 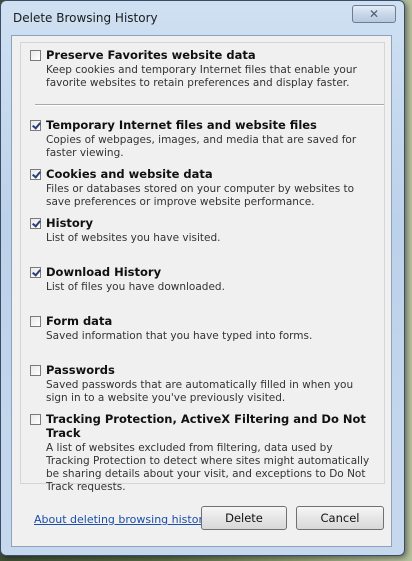 I want to click on close-icon: ✕, so click(x=374, y=14).